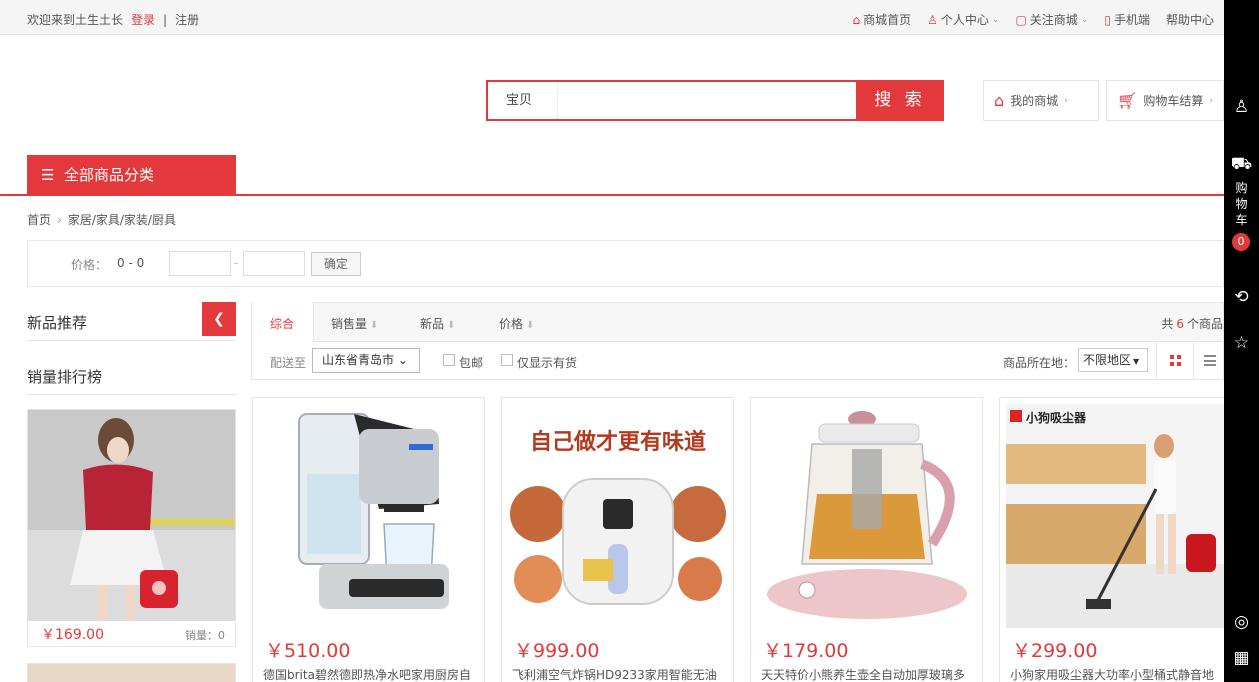 The image size is (1259, 682). What do you see at coordinates (507, 360) in the screenshot?
I see `in-stock-checkbox` at bounding box center [507, 360].